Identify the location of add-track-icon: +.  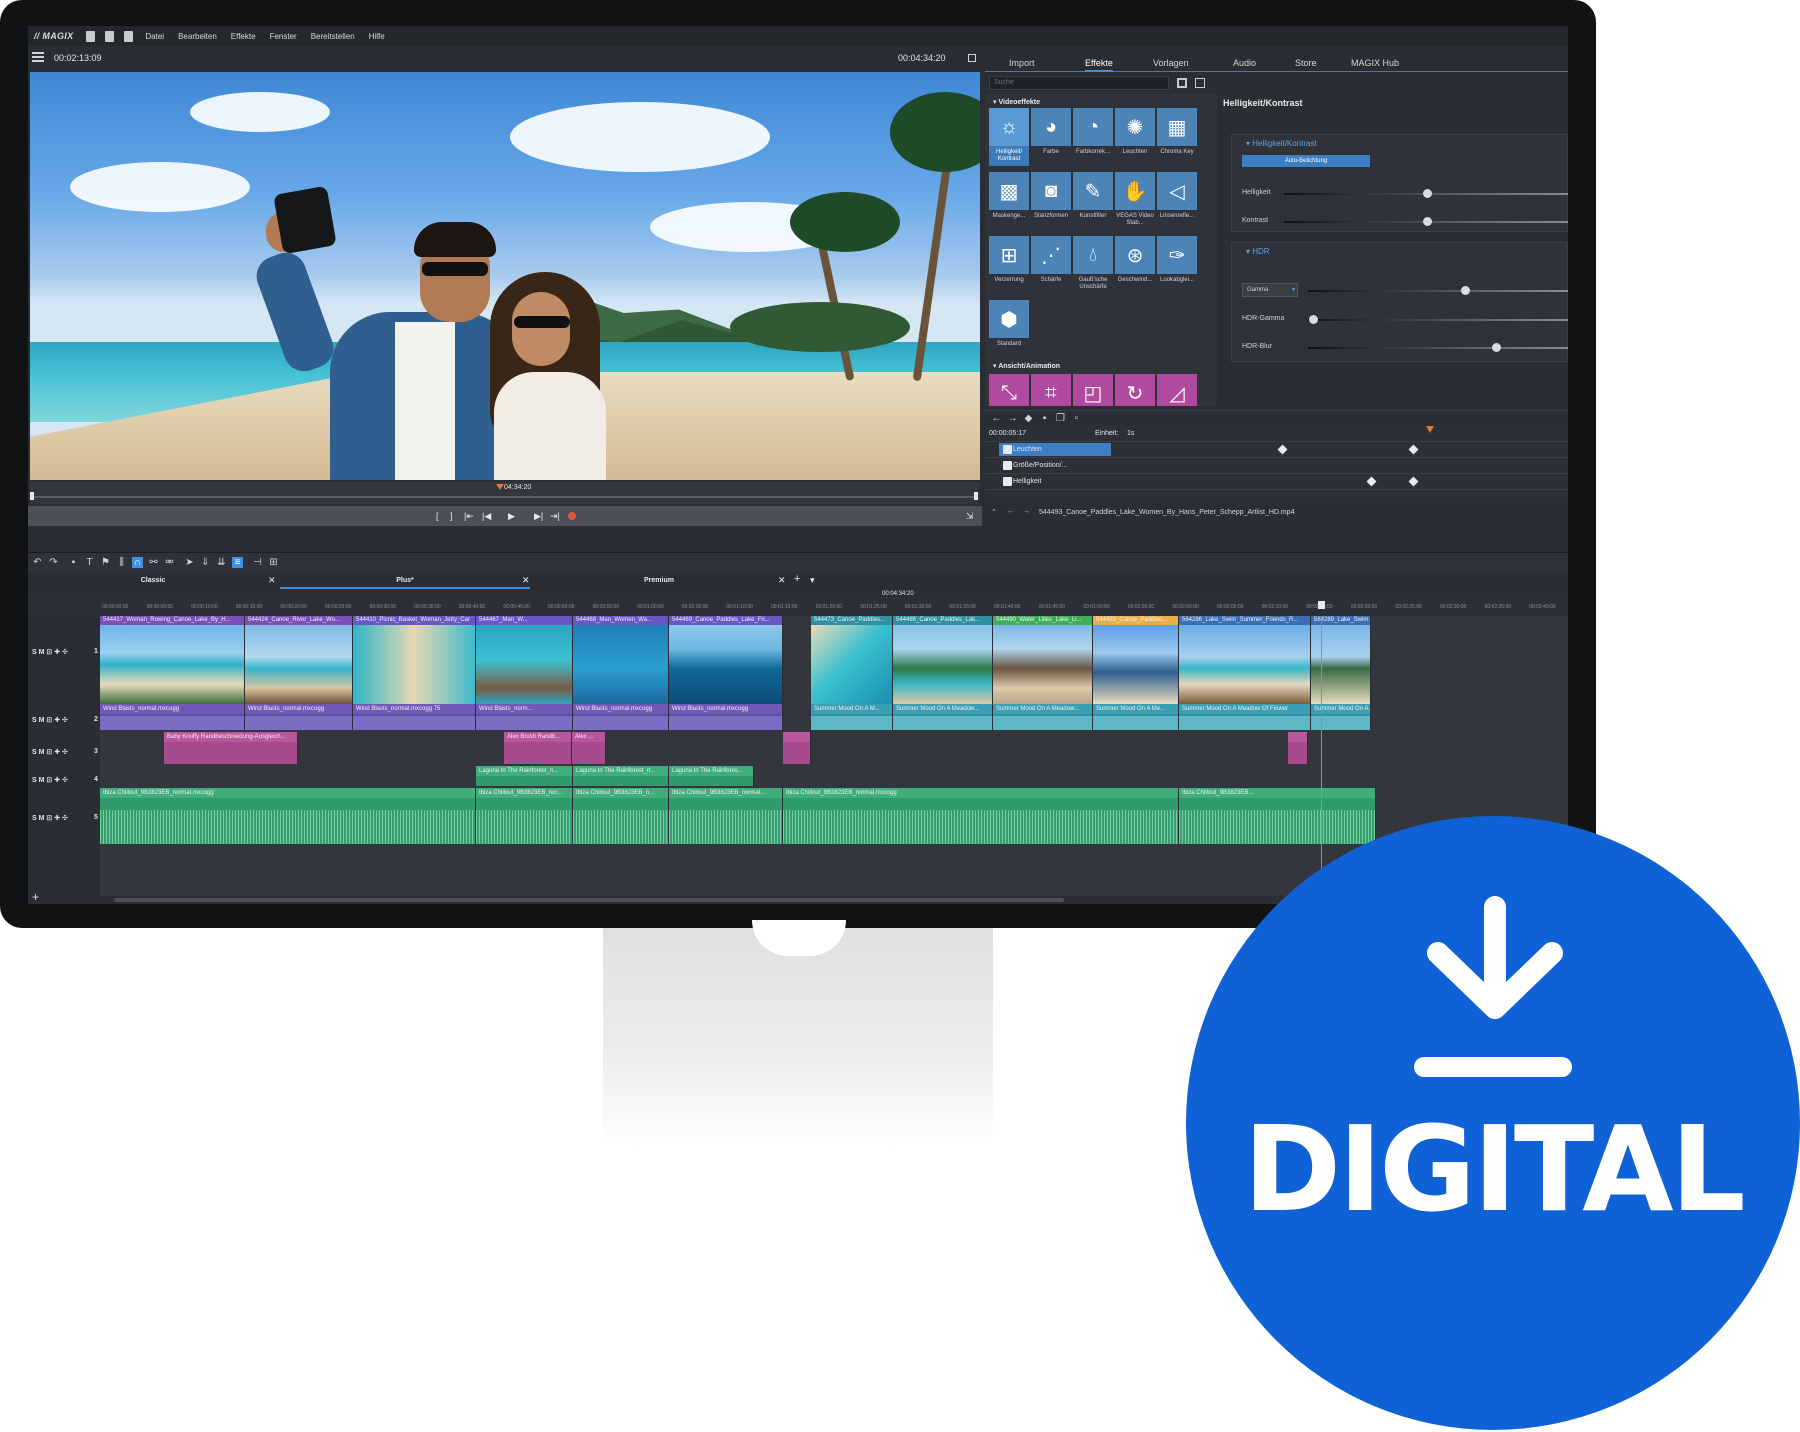
(35, 897).